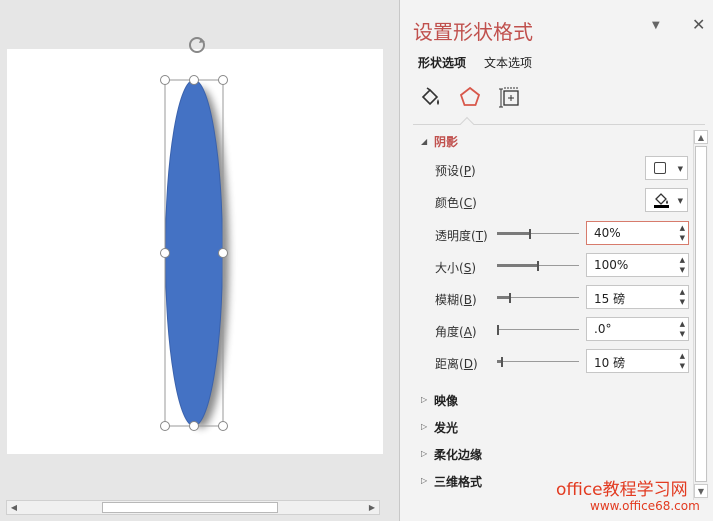 The image size is (713, 521). Describe the element at coordinates (14, 507) in the screenshot. I see `scroll-left-icon: ◀` at that location.